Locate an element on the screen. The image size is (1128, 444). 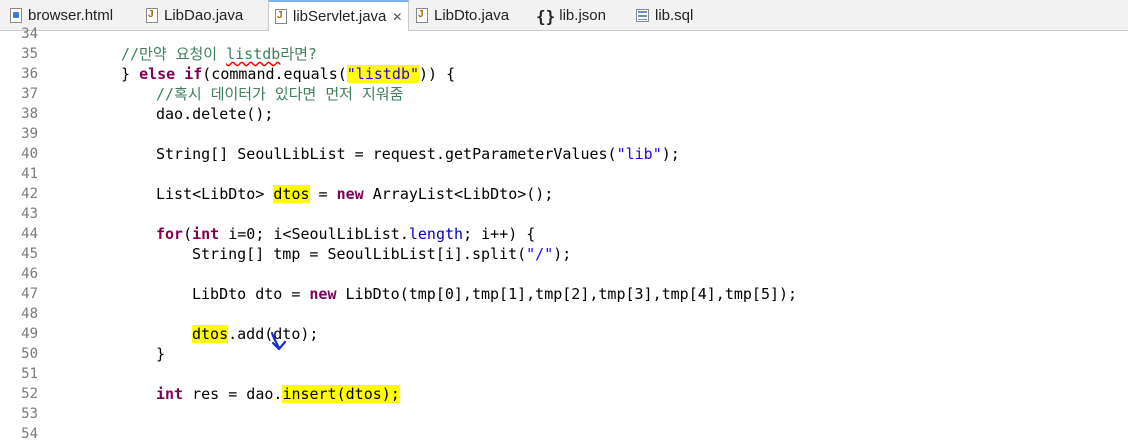
keyword: else is located at coordinates (157, 74).